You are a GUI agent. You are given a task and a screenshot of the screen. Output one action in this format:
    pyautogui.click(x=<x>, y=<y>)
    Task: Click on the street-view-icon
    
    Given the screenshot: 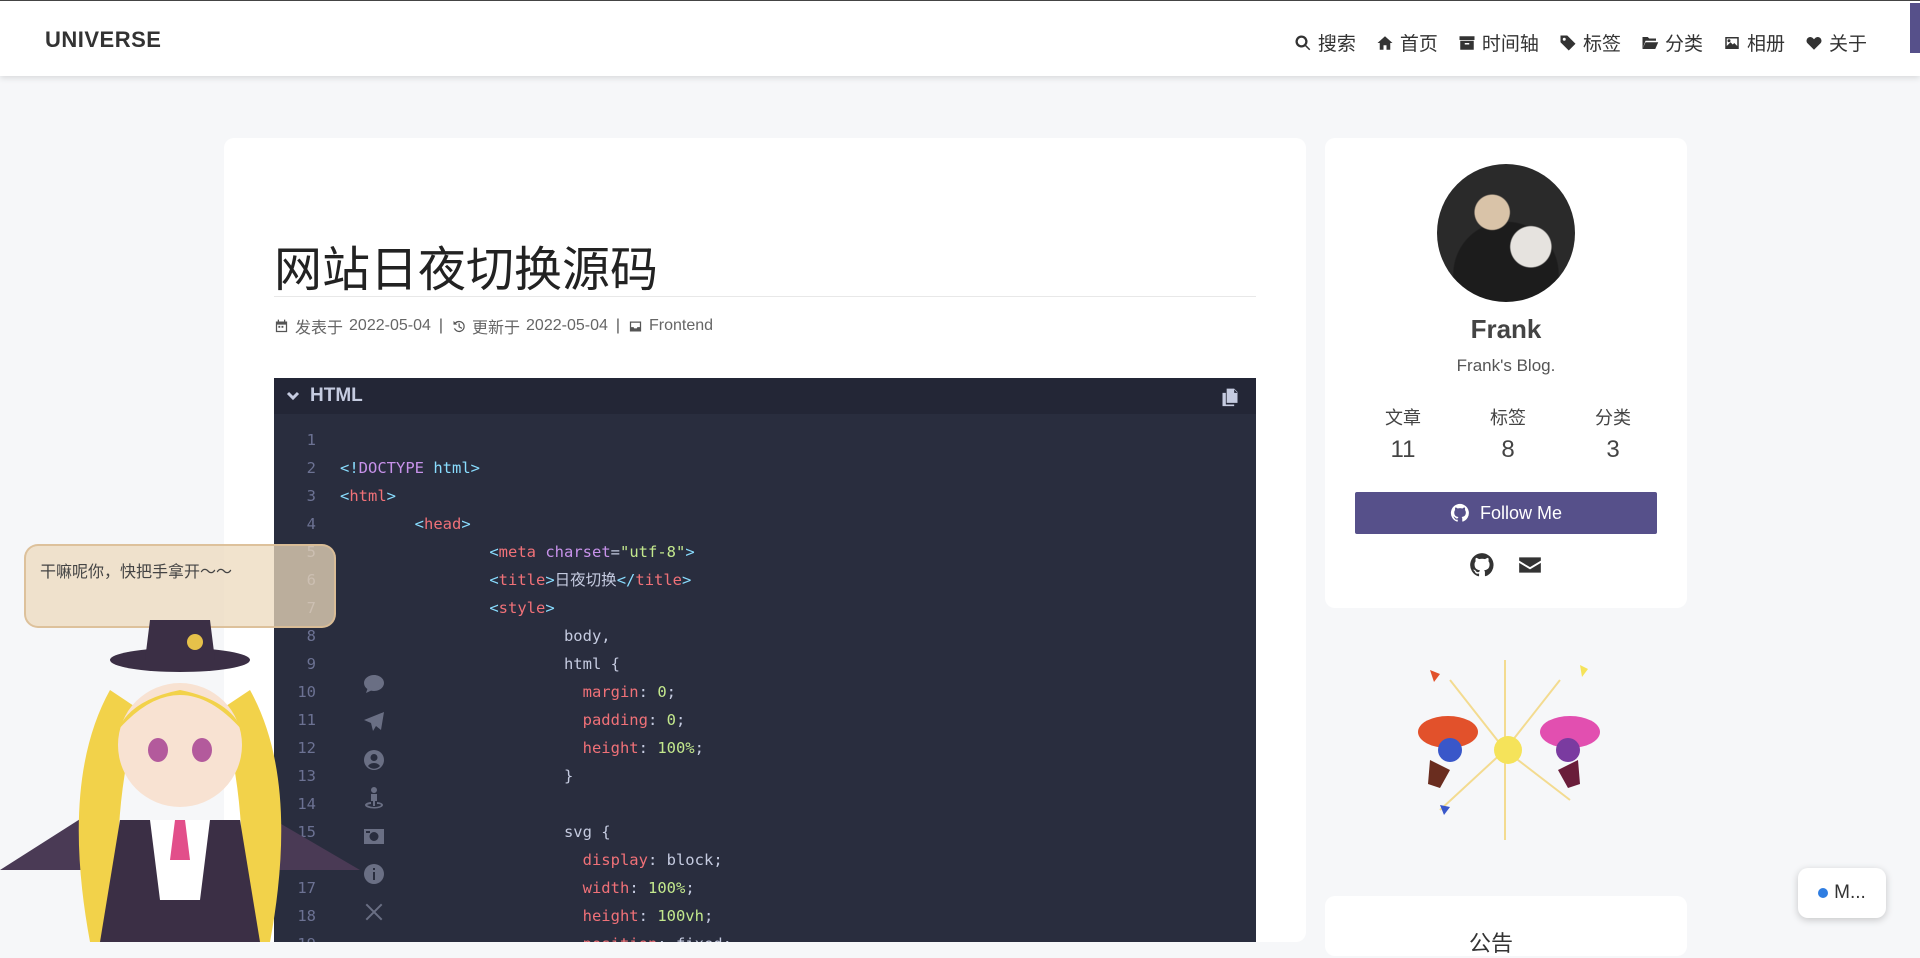 What is the action you would take?
    pyautogui.click(x=374, y=798)
    